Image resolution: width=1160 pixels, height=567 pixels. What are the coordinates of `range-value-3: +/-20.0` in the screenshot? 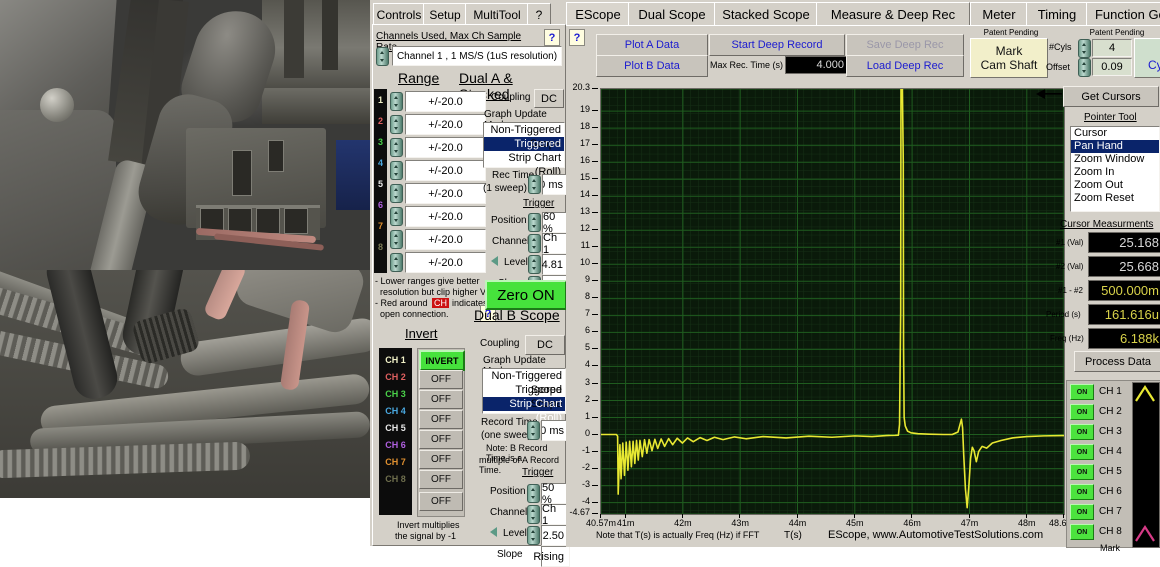 It's located at (445, 147).